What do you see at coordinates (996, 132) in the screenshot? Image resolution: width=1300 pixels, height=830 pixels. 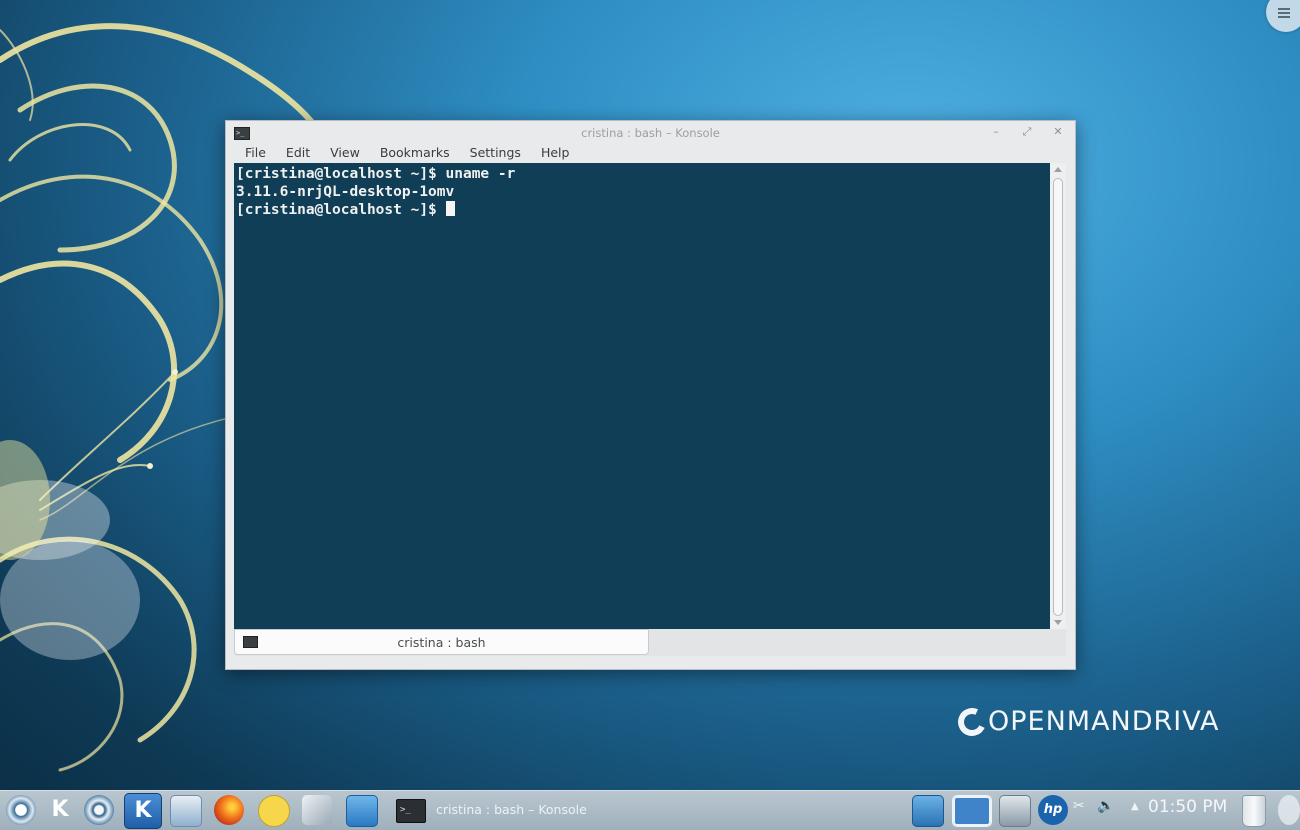 I see `minimize-button: –` at bounding box center [996, 132].